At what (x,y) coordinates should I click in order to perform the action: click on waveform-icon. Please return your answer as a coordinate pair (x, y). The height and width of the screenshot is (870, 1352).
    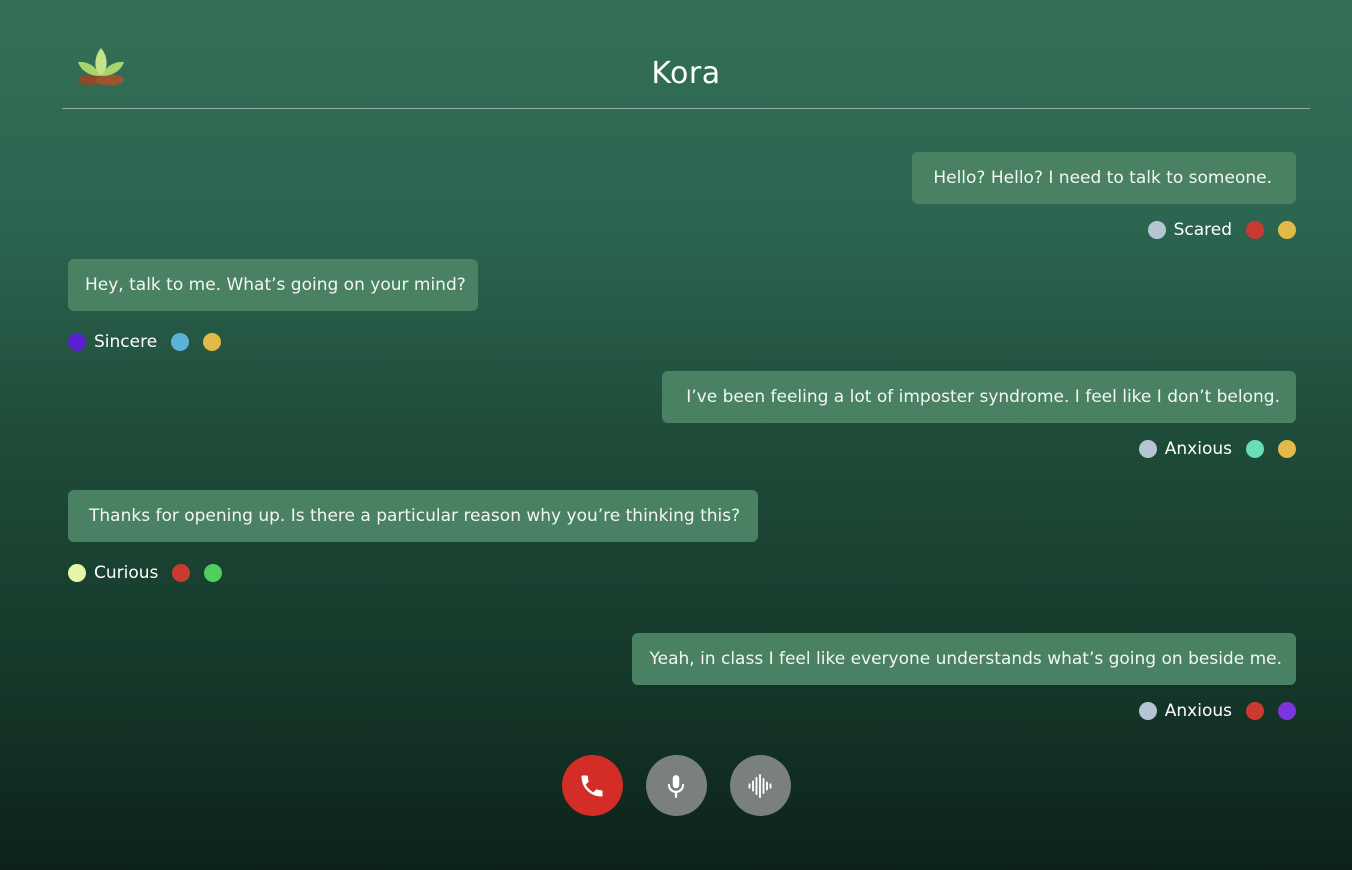
    Looking at the image, I should click on (760, 785).